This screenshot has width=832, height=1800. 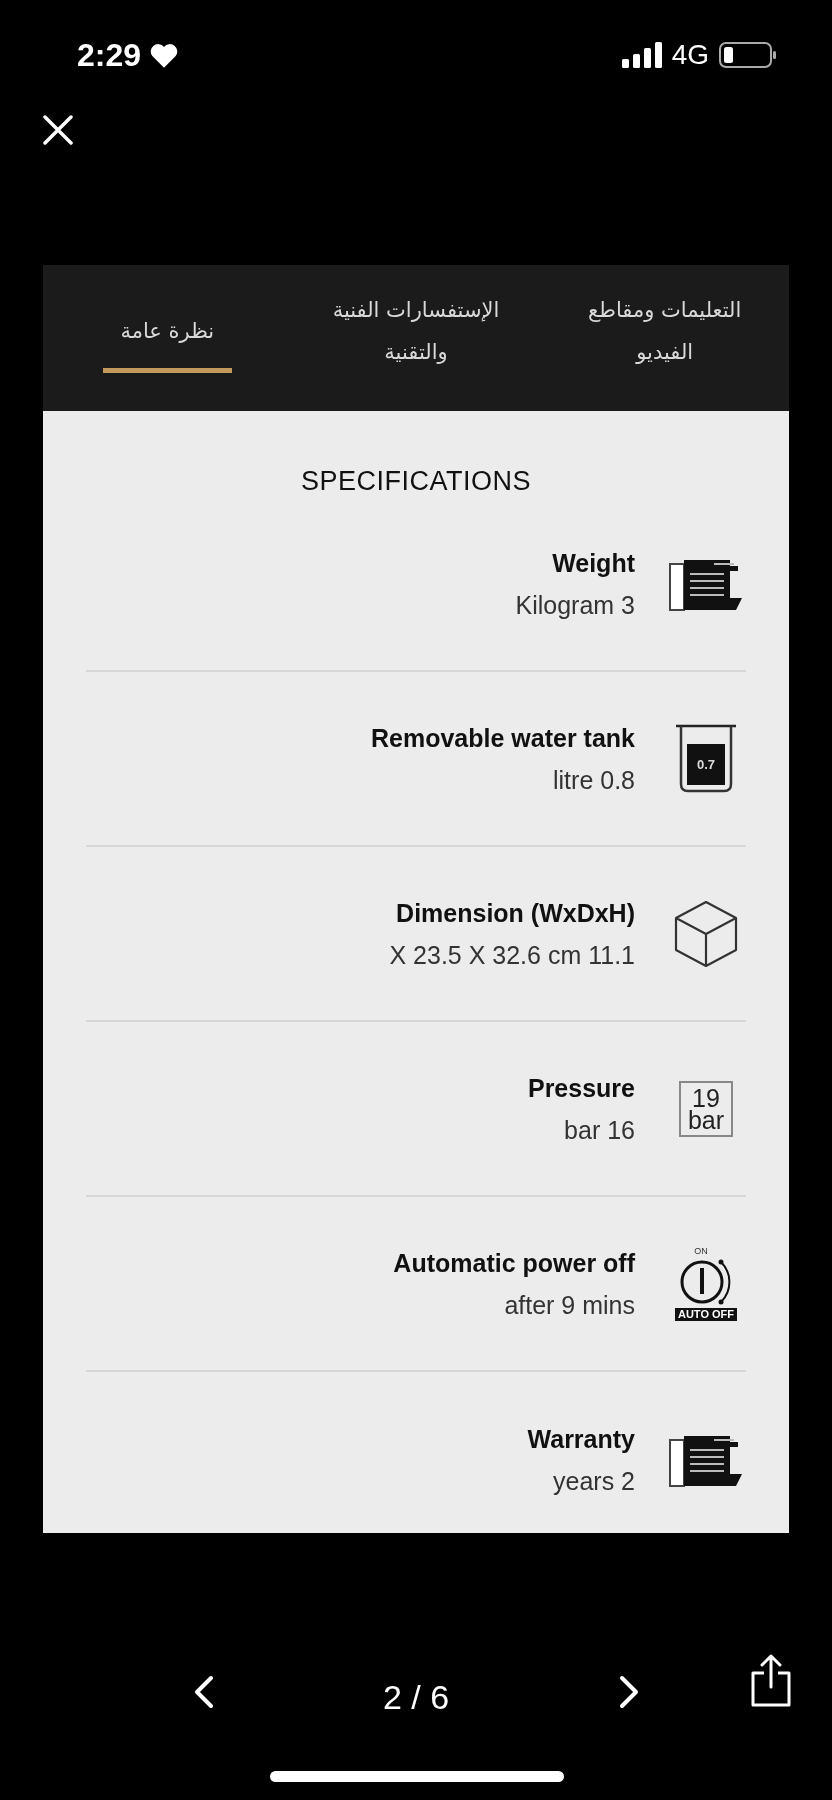 I want to click on heart-icon, so click(x=164, y=55).